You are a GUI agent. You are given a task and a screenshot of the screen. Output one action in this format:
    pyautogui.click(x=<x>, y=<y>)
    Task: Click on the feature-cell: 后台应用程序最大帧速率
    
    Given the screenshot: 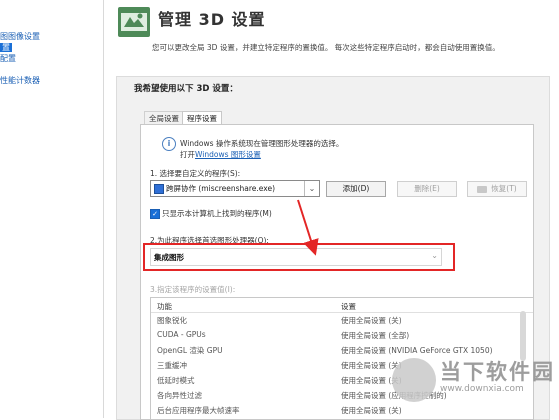 What is the action you would take?
    pyautogui.click(x=198, y=410)
    